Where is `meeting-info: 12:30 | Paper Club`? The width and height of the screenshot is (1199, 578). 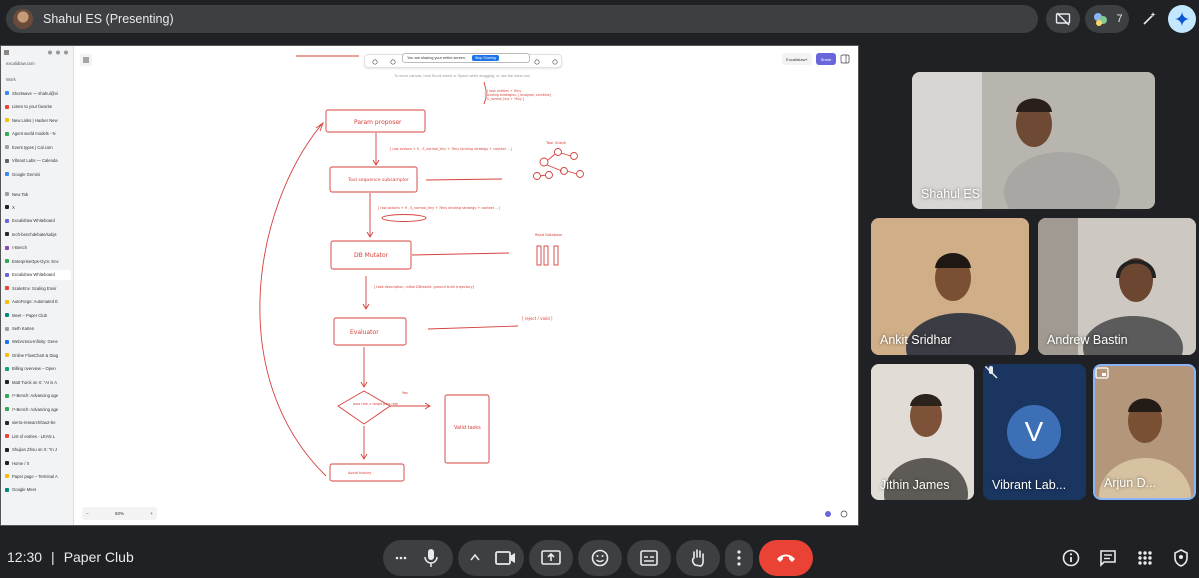 meeting-info: 12:30 | Paper Club is located at coordinates (70, 557).